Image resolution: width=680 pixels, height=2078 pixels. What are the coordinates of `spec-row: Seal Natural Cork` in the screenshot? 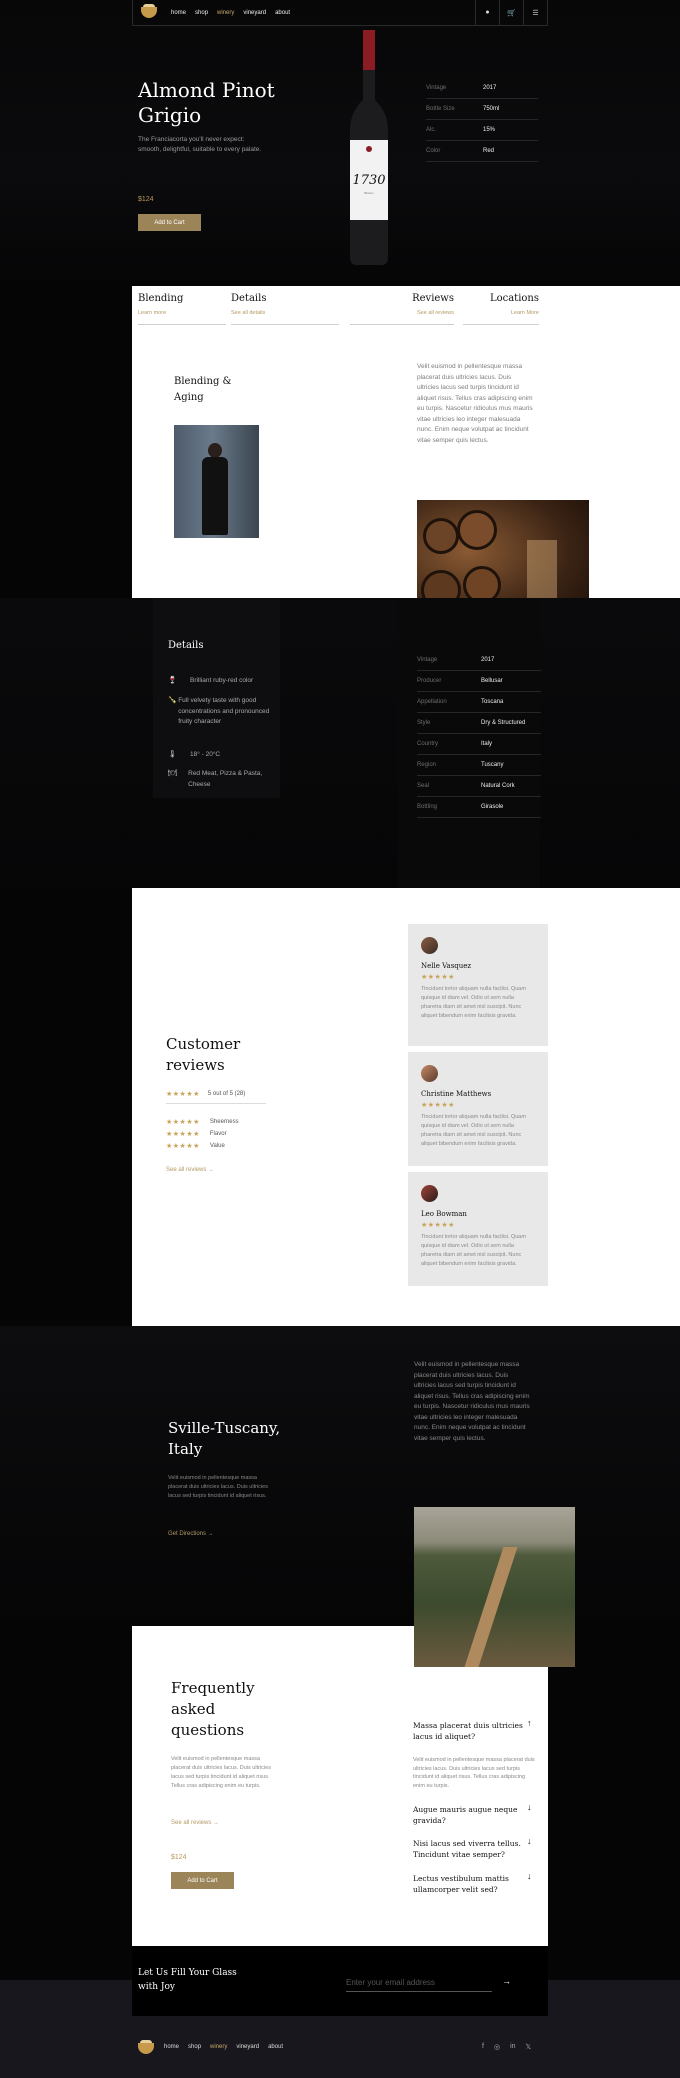 It's located at (479, 786).